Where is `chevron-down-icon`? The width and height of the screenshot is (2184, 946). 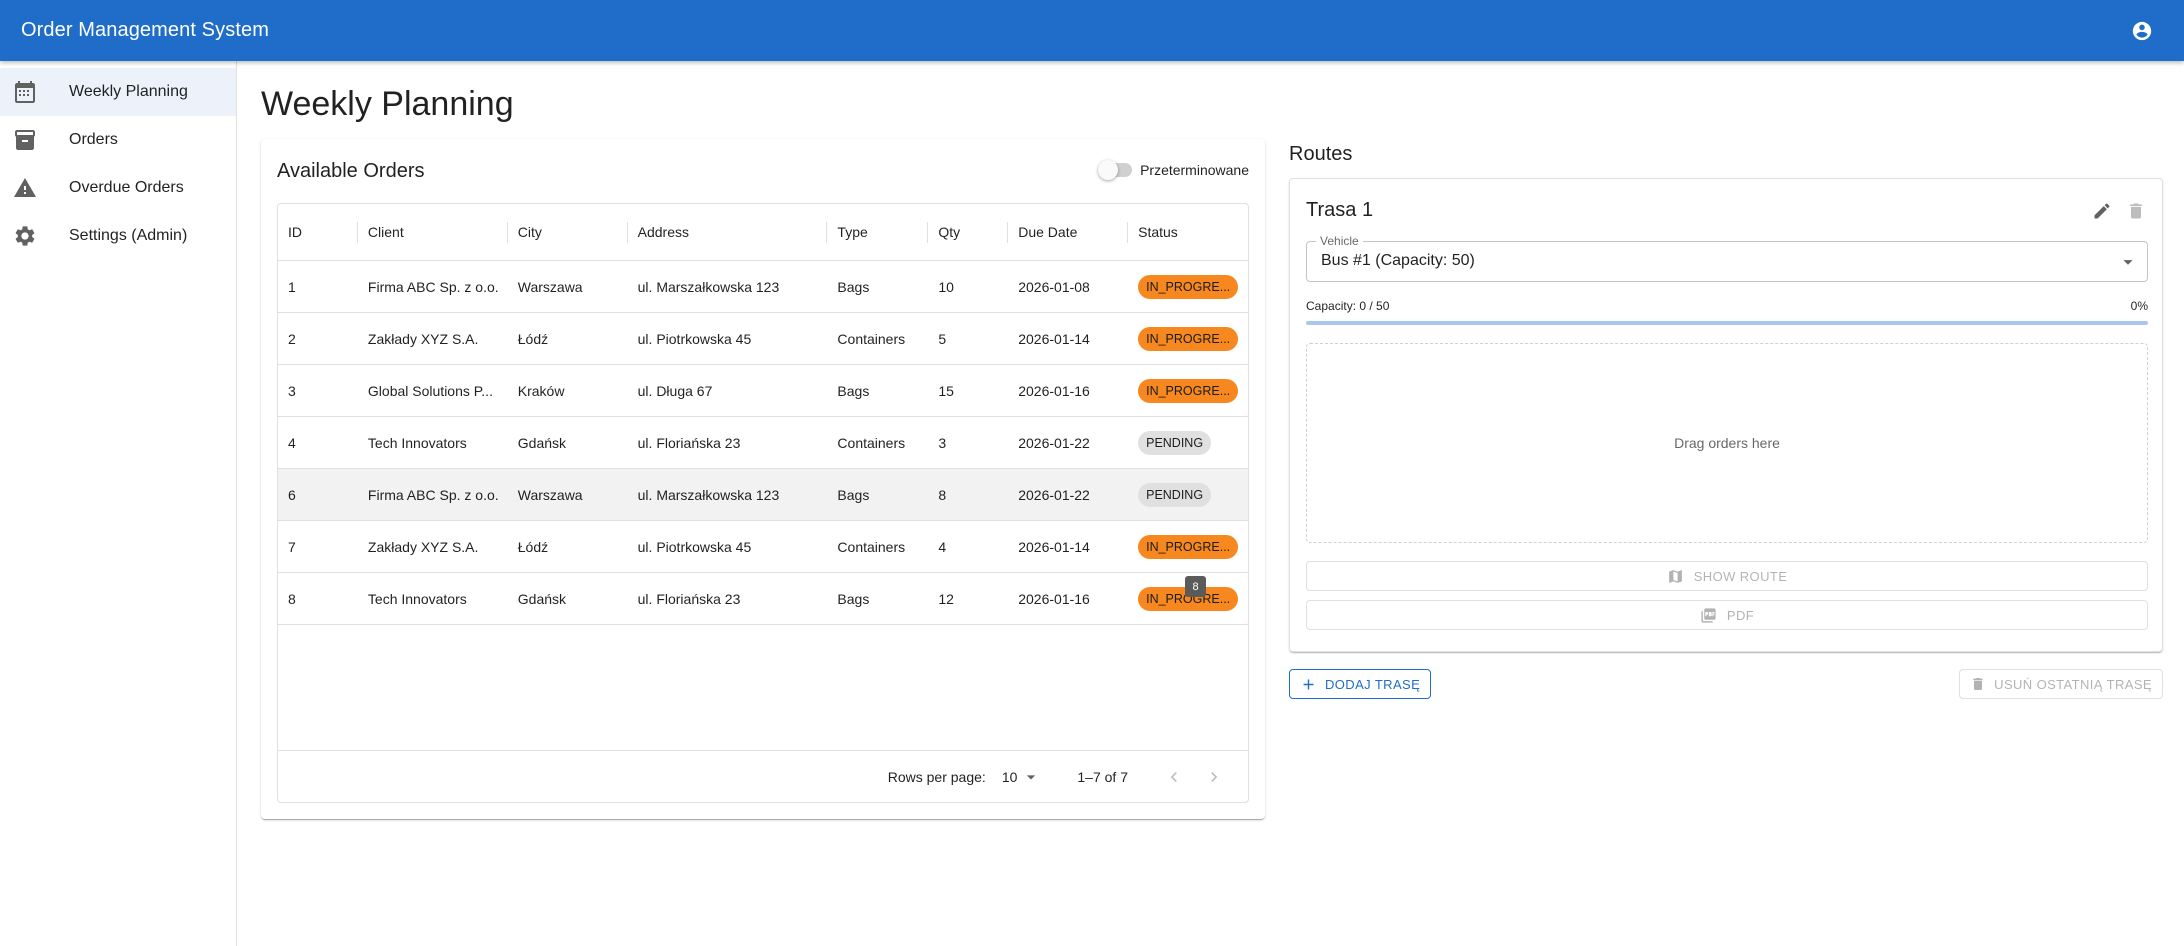 chevron-down-icon is located at coordinates (1031, 776).